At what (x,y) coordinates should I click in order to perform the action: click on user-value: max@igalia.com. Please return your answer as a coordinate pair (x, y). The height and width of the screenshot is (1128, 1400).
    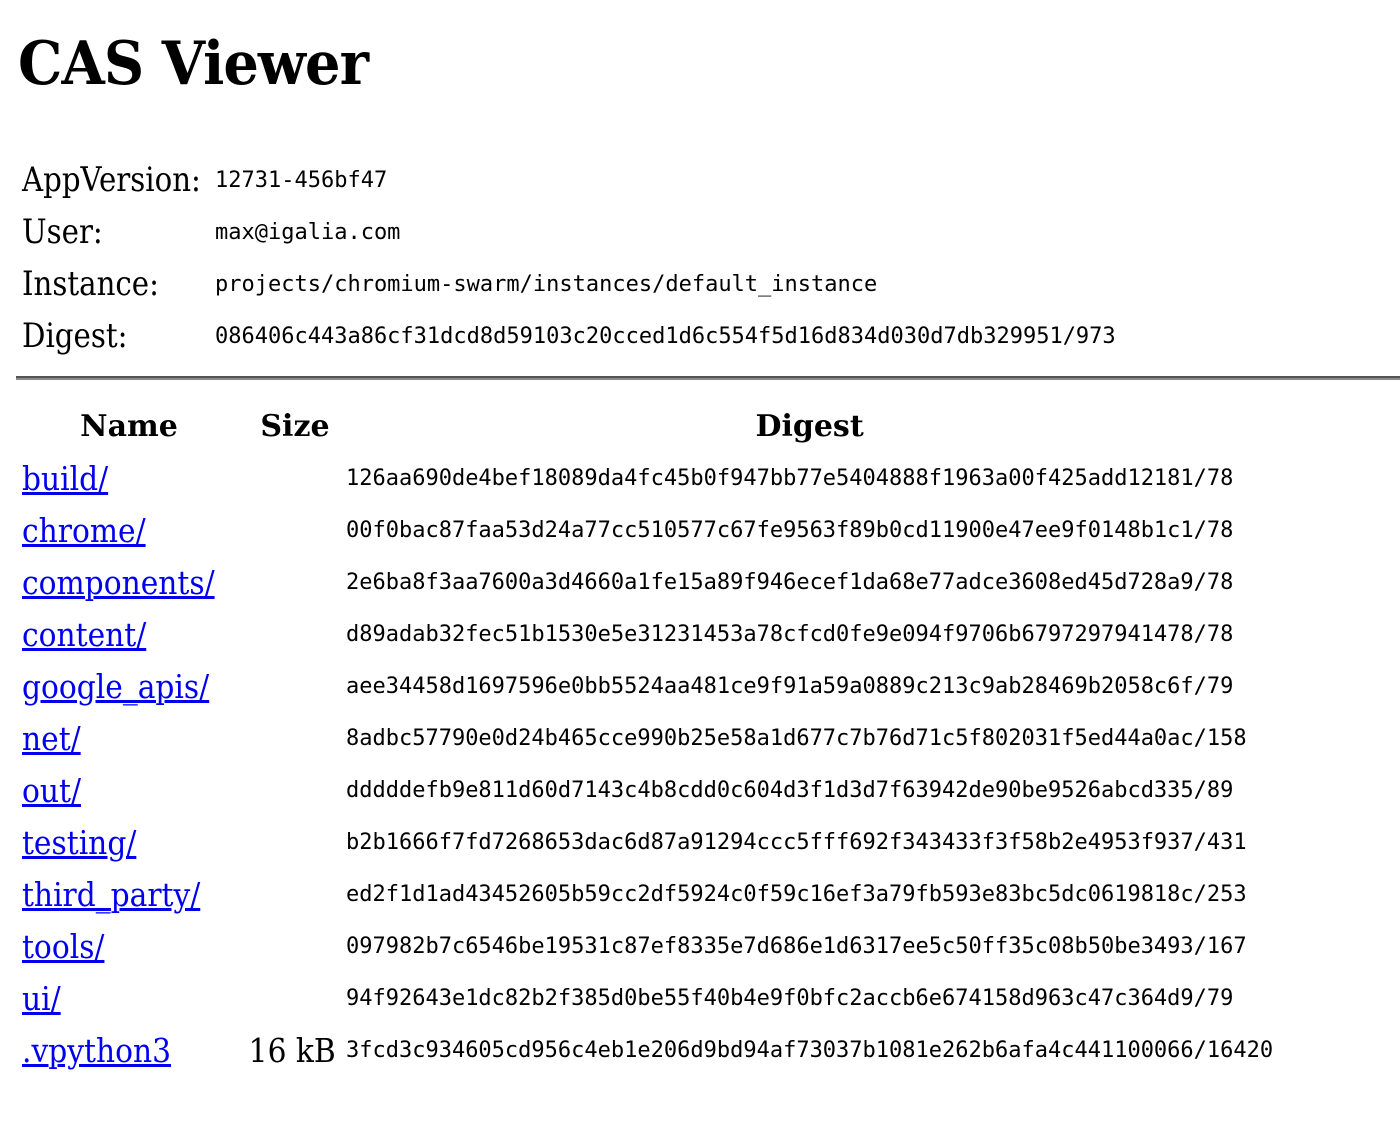
    Looking at the image, I should click on (308, 232).